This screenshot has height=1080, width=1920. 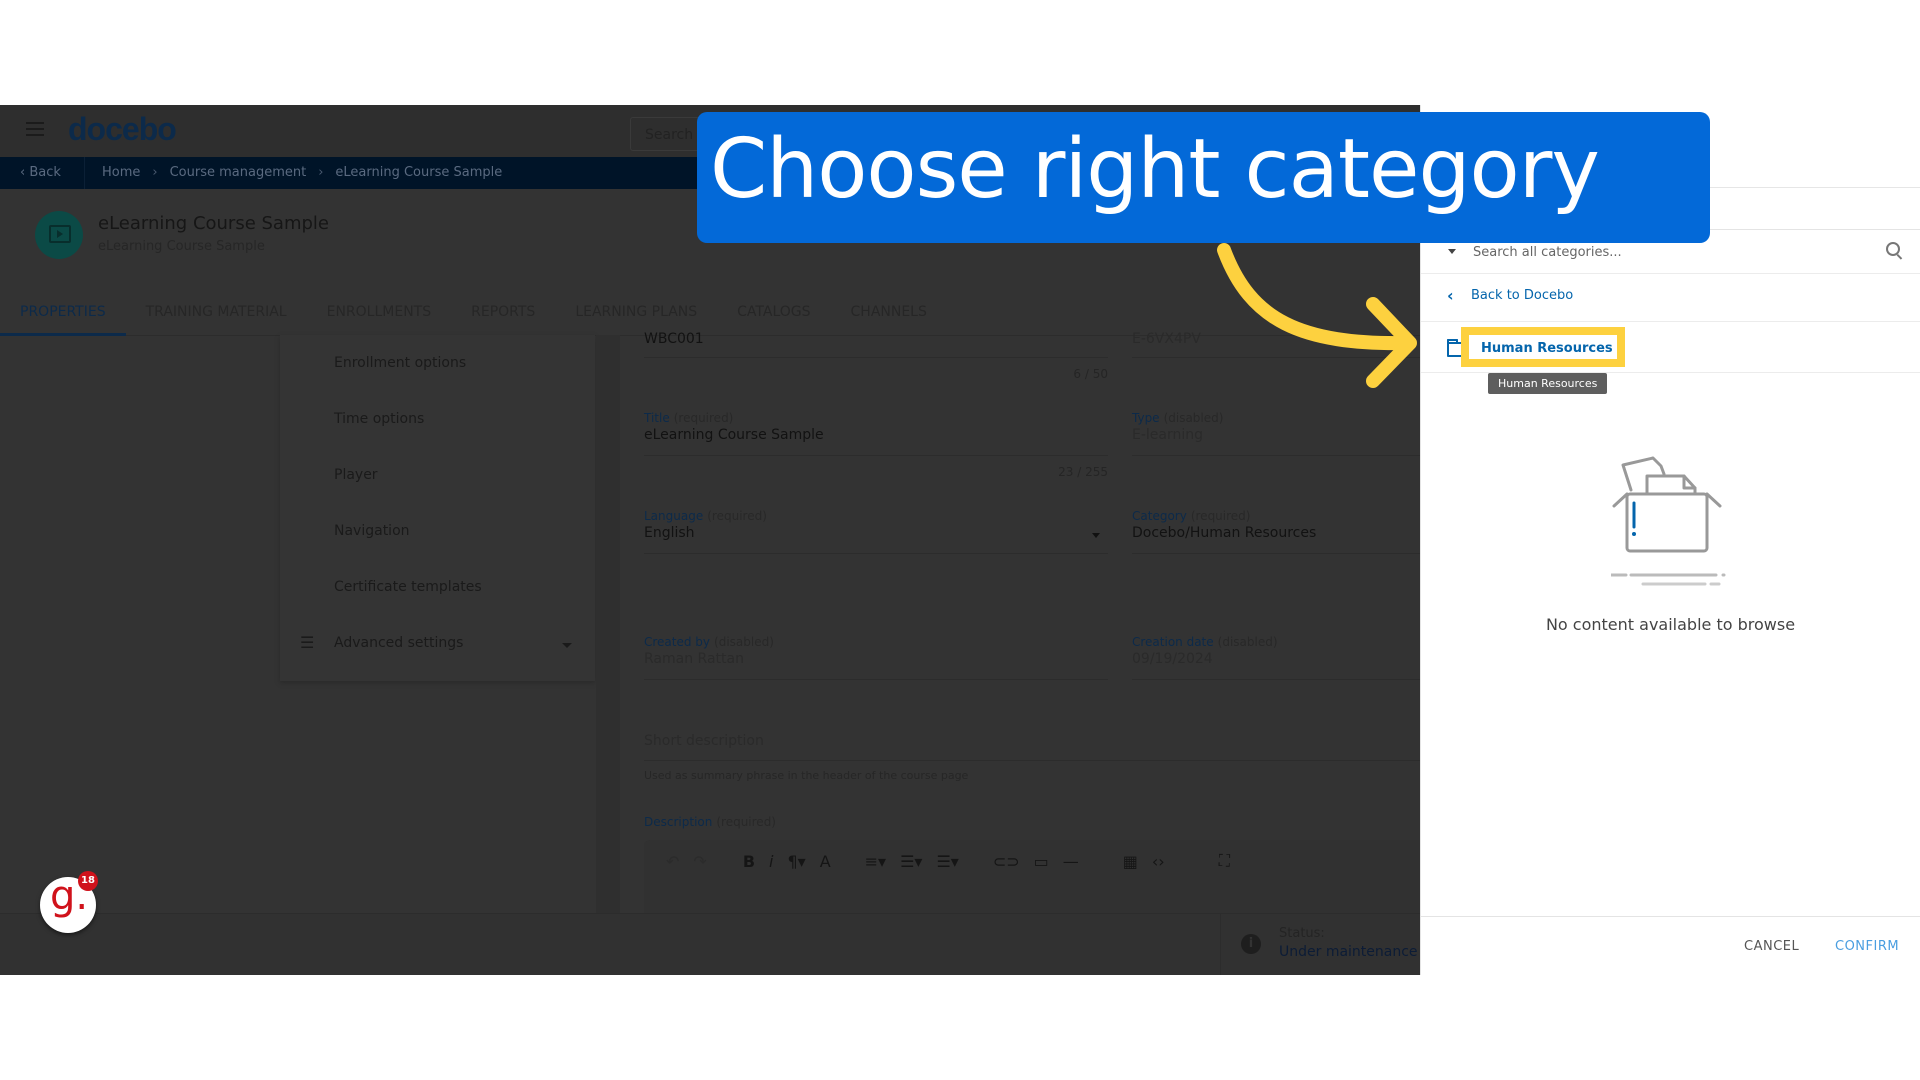 What do you see at coordinates (181, 246) in the screenshot?
I see `course-subtitle: eLearning Course Sample` at bounding box center [181, 246].